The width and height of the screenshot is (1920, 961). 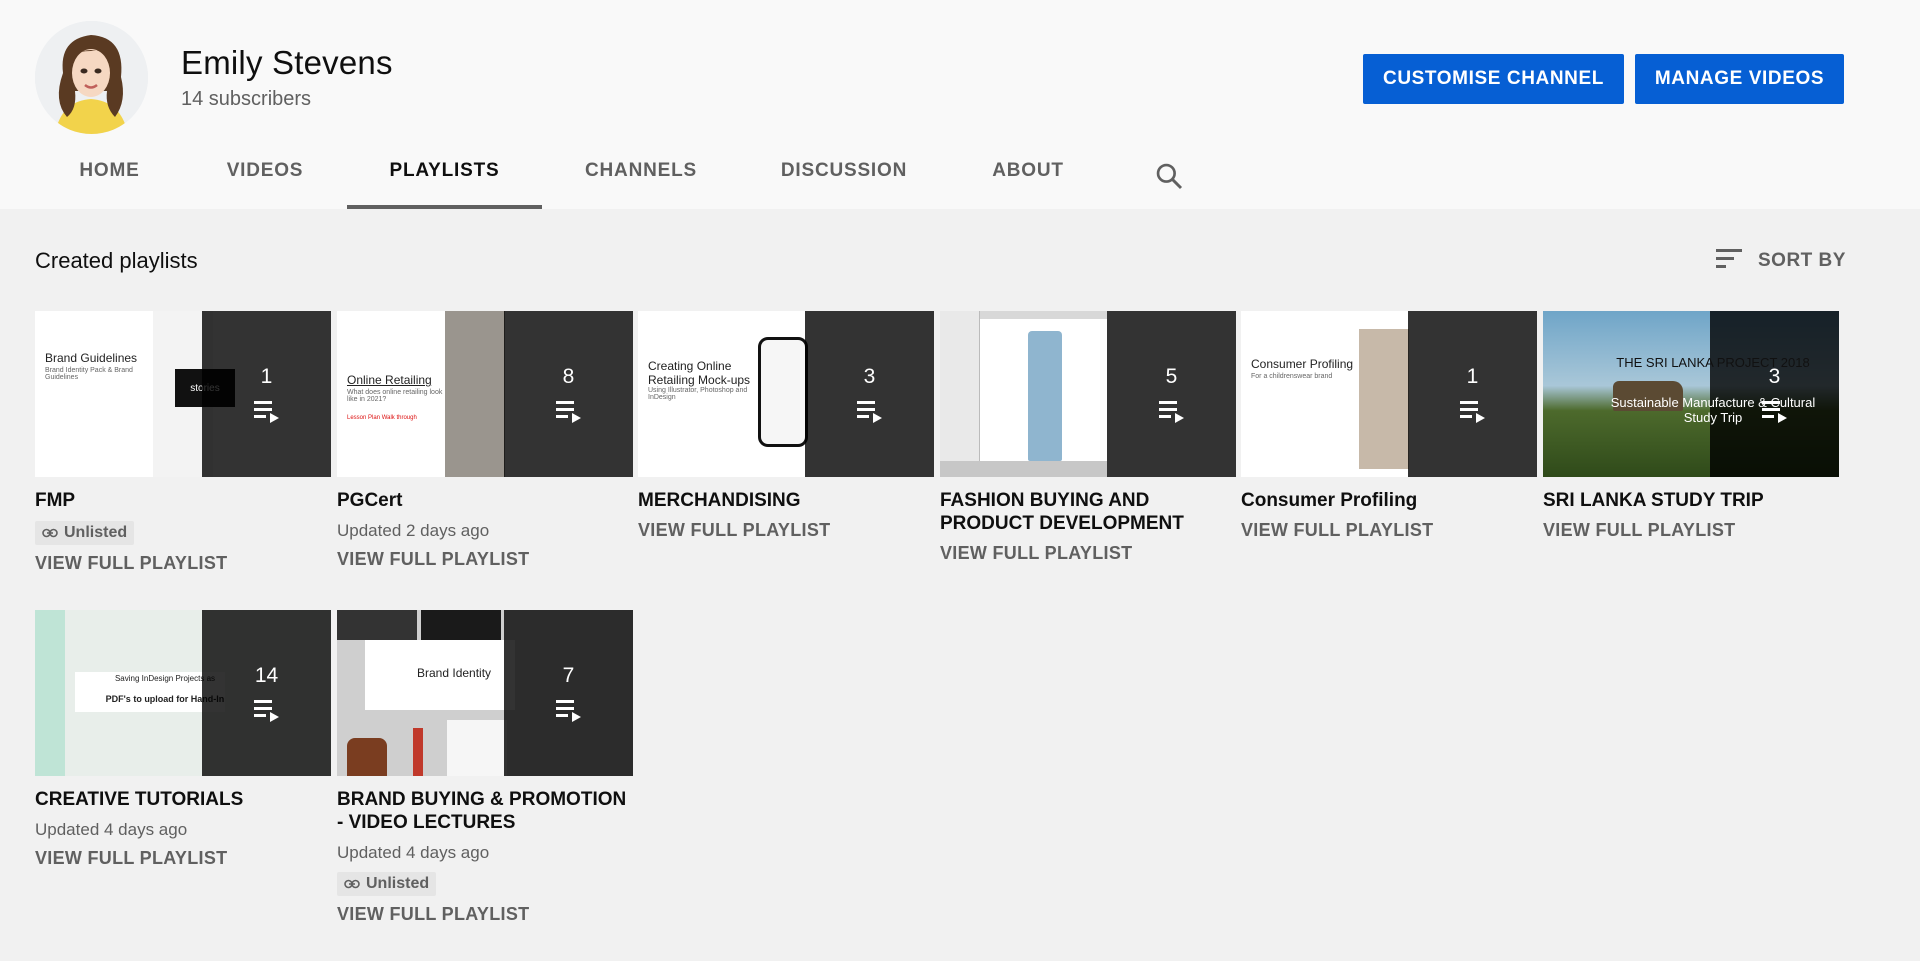 What do you see at coordinates (109, 170) in the screenshot?
I see `tab-label: HOME` at bounding box center [109, 170].